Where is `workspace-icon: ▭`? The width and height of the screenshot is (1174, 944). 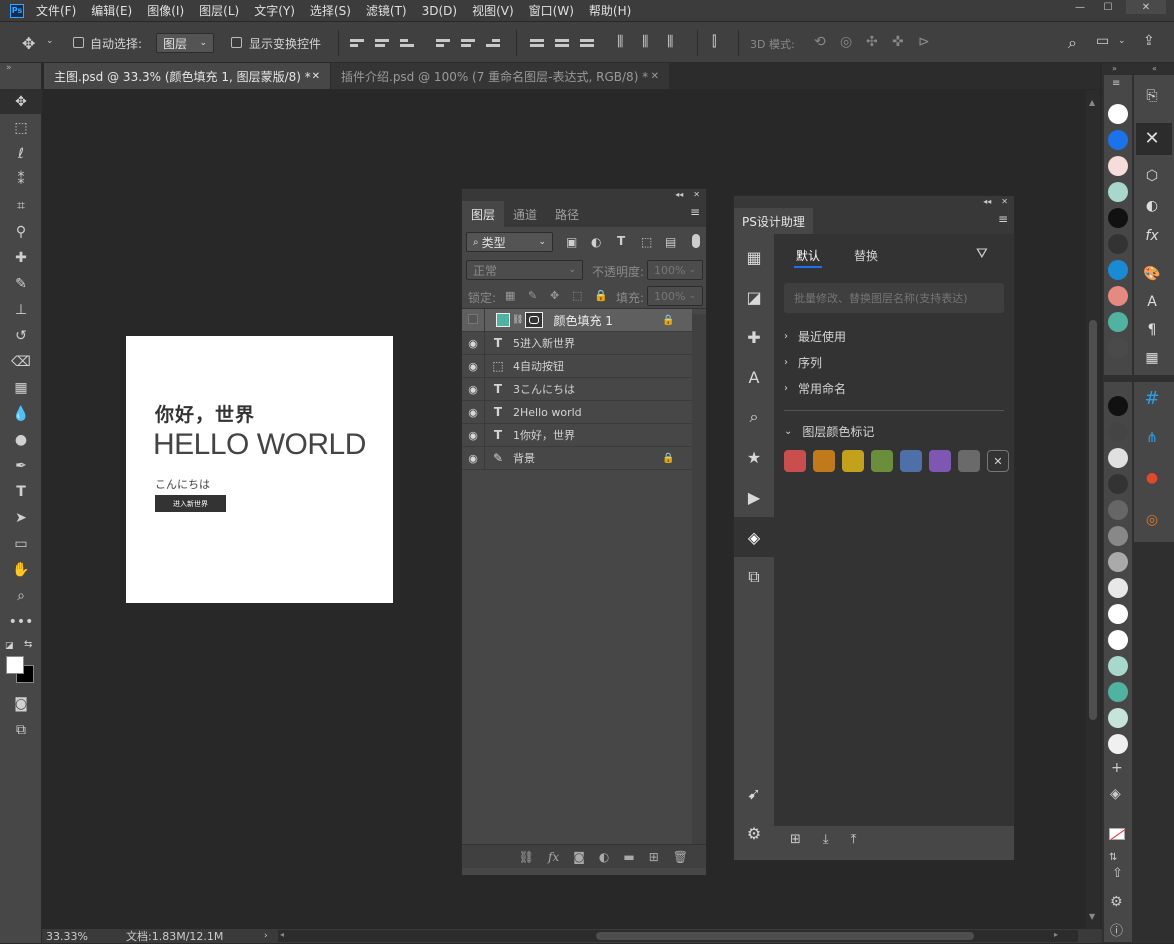 workspace-icon: ▭ is located at coordinates (1102, 41).